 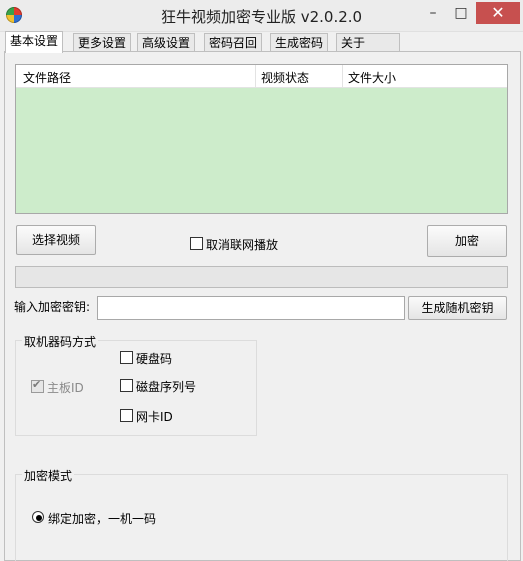 What do you see at coordinates (102, 42) in the screenshot?
I see `tab-more-settings: 更多设置` at bounding box center [102, 42].